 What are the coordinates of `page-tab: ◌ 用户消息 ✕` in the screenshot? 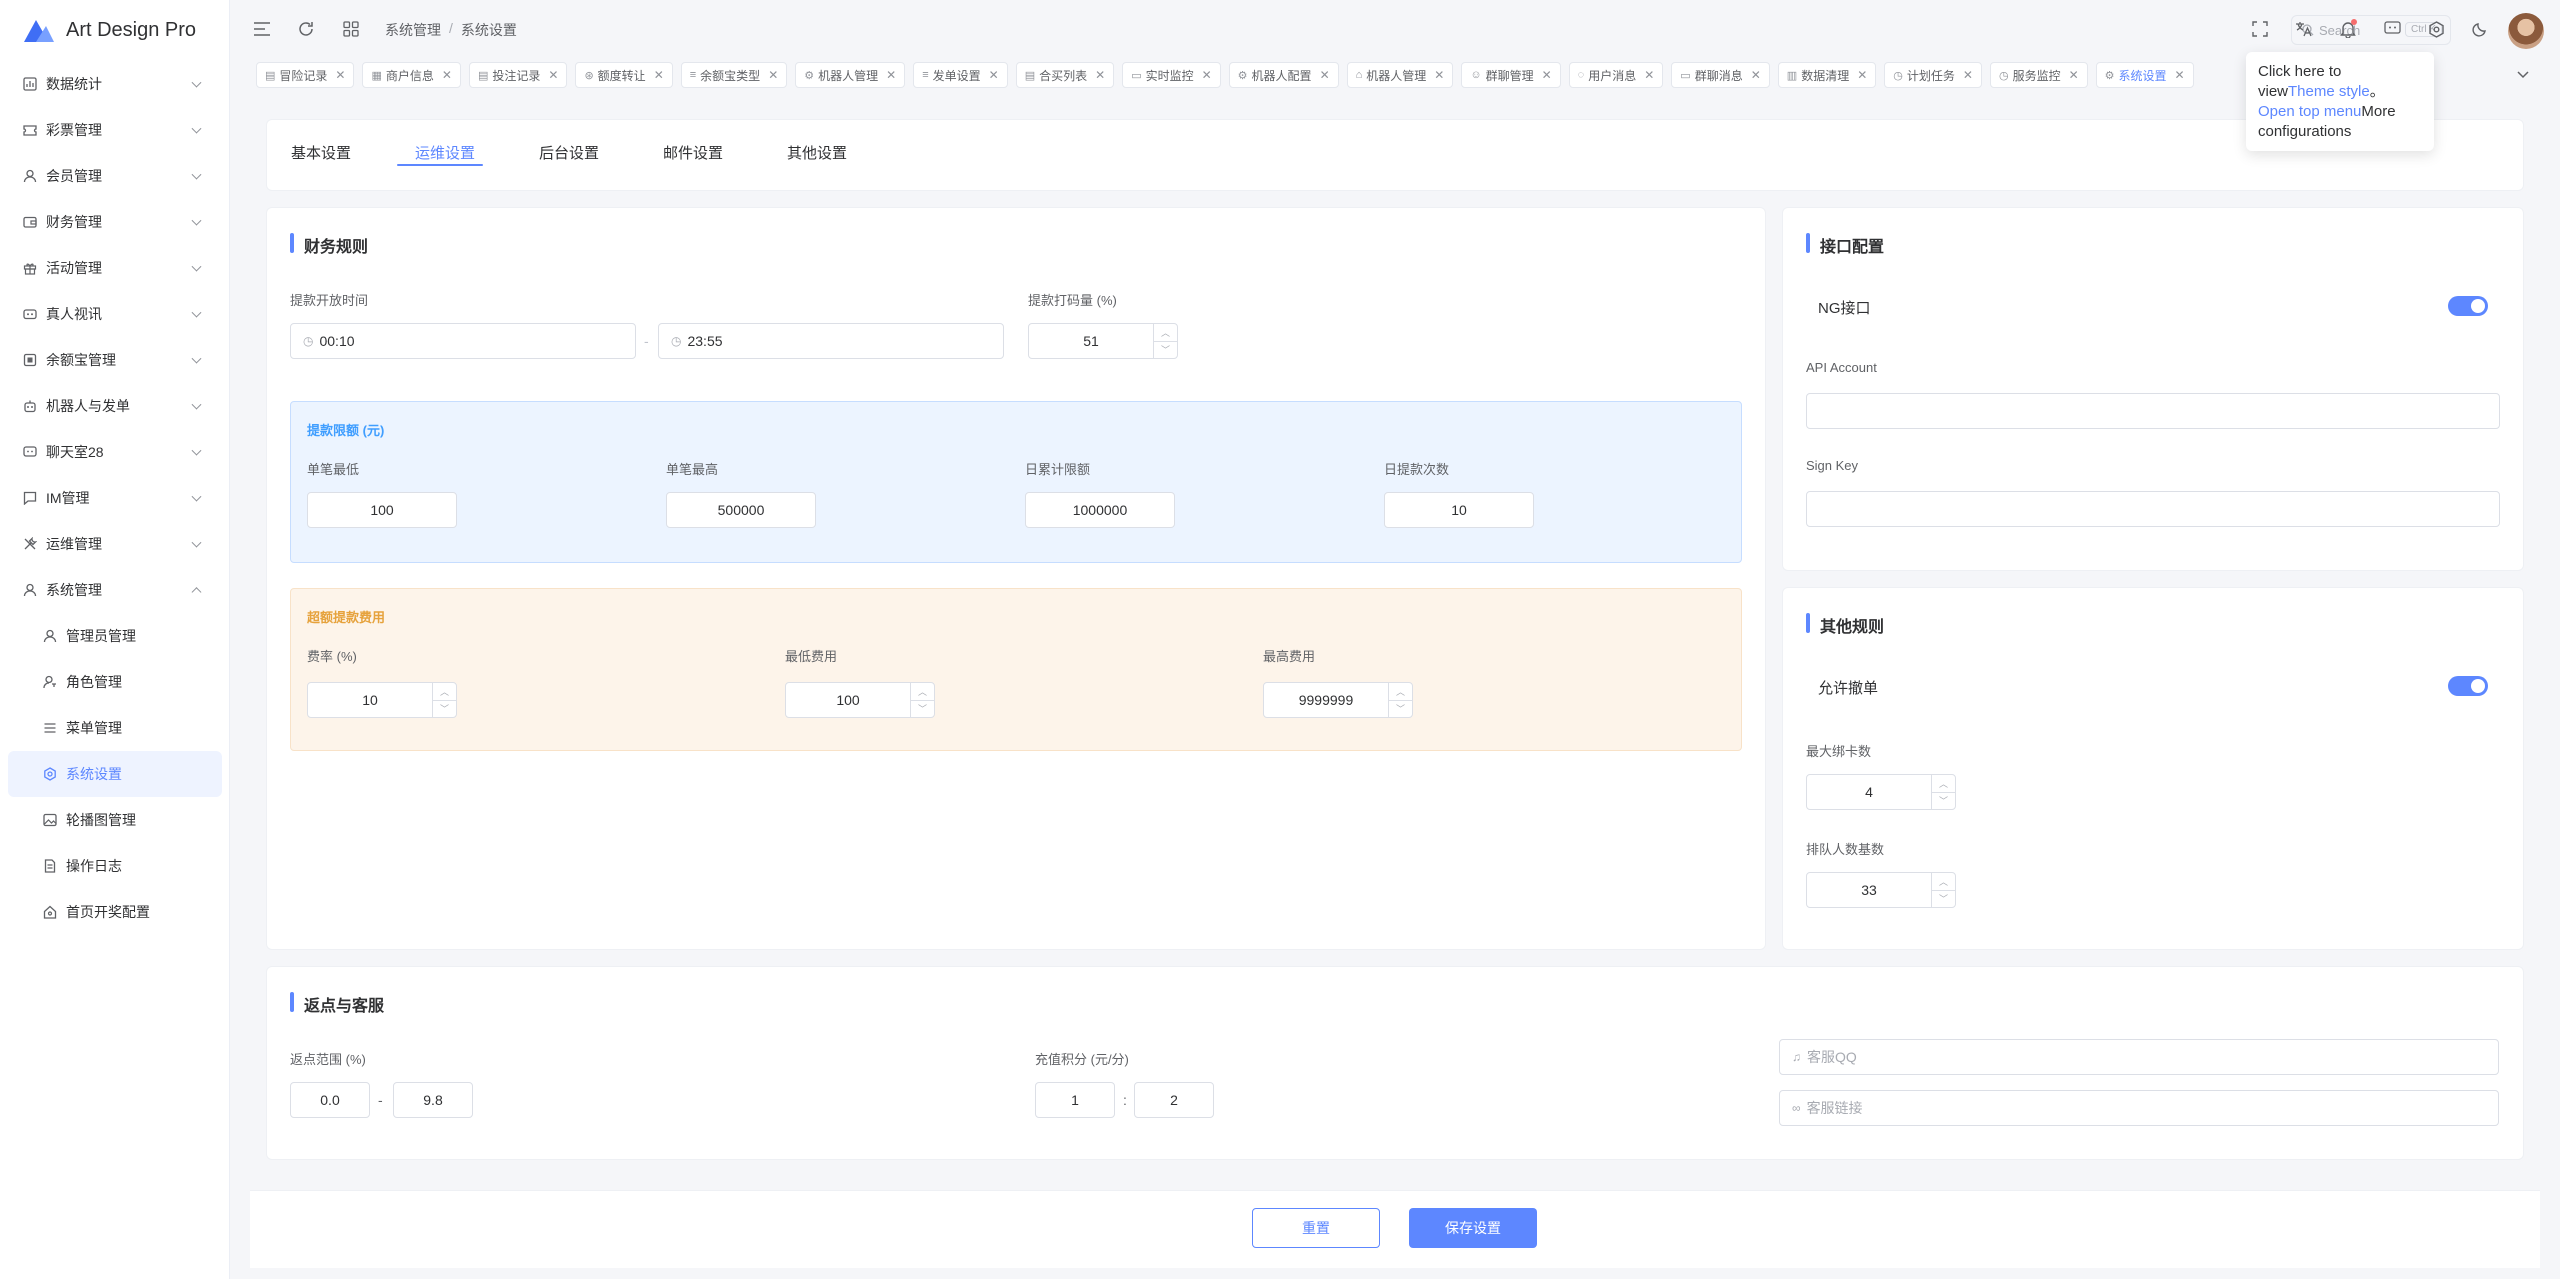 It's located at (1616, 75).